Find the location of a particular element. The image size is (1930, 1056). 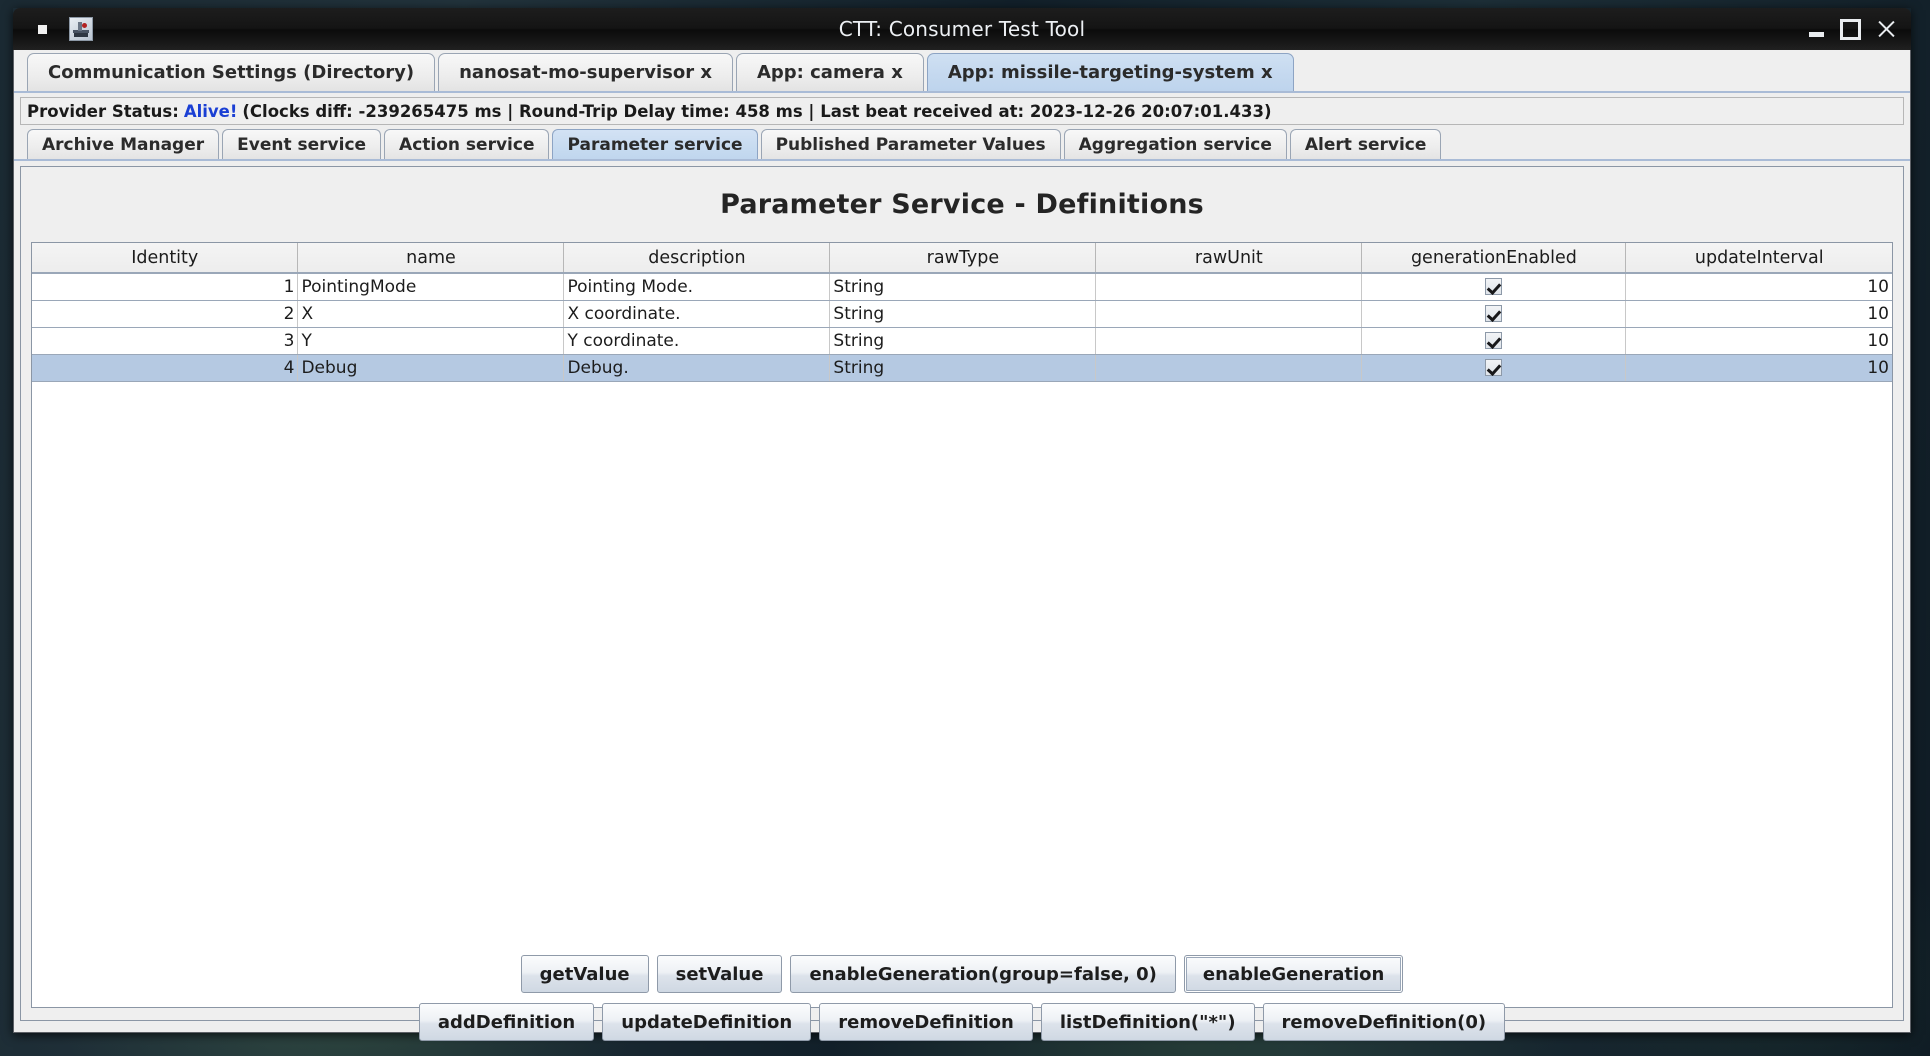

remove-definition-button: removeDefinition is located at coordinates (926, 1022).